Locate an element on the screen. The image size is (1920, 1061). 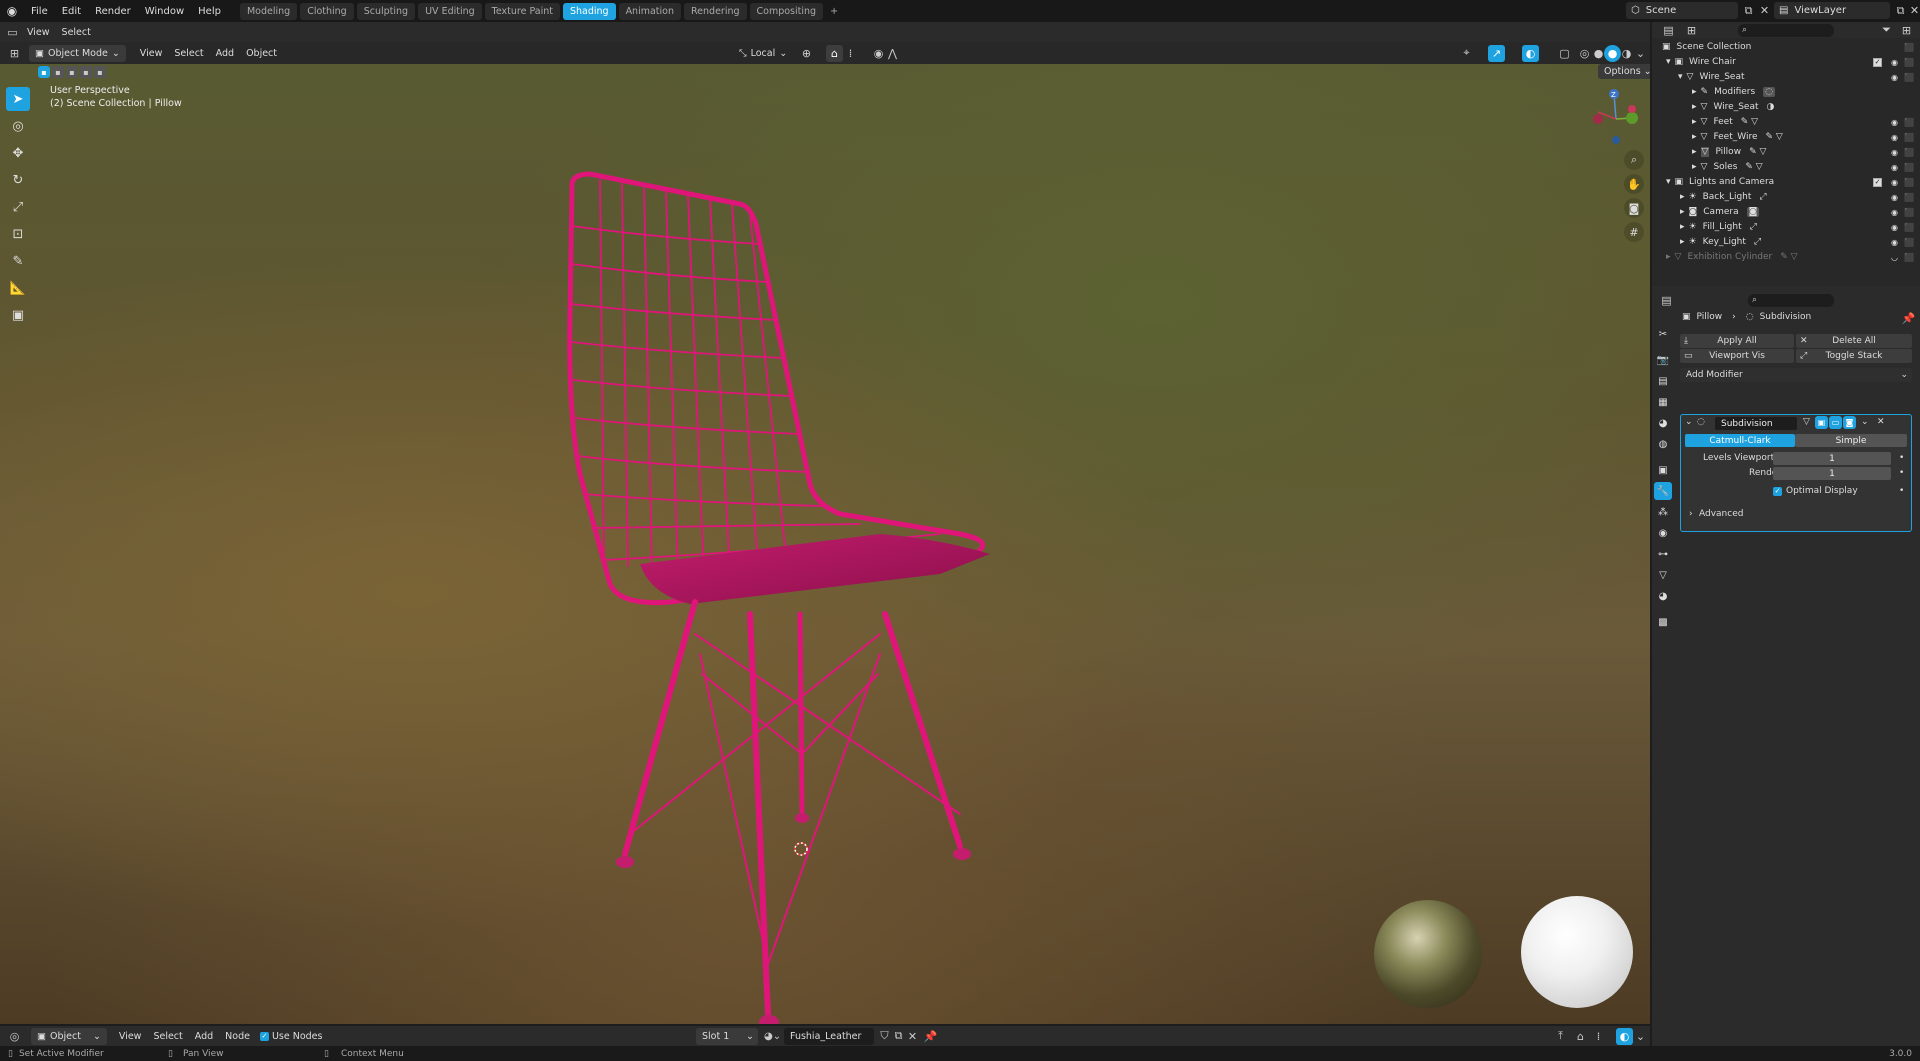
pan-icon: ✋ is located at coordinates (1634, 184).